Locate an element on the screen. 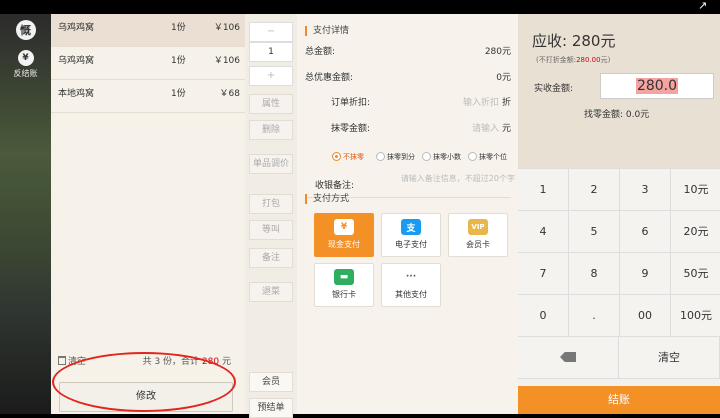 This screenshot has height=418, width=720. total-amount-value: 280元 is located at coordinates (497, 52).